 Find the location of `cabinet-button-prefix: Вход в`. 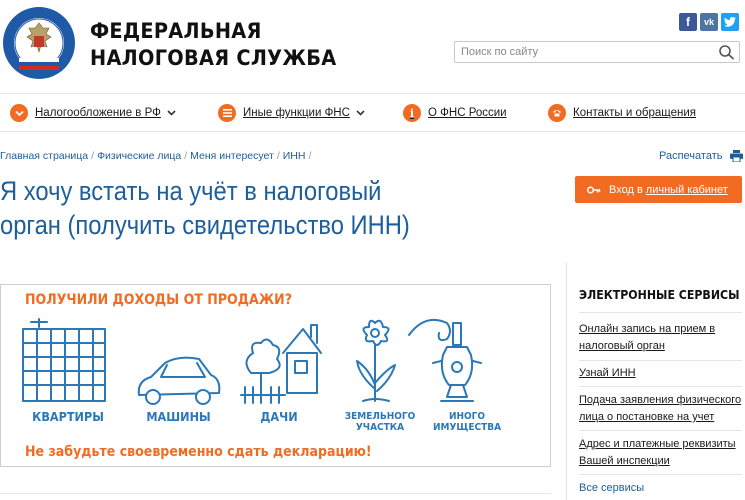

cabinet-button-prefix: Вход в is located at coordinates (626, 189).